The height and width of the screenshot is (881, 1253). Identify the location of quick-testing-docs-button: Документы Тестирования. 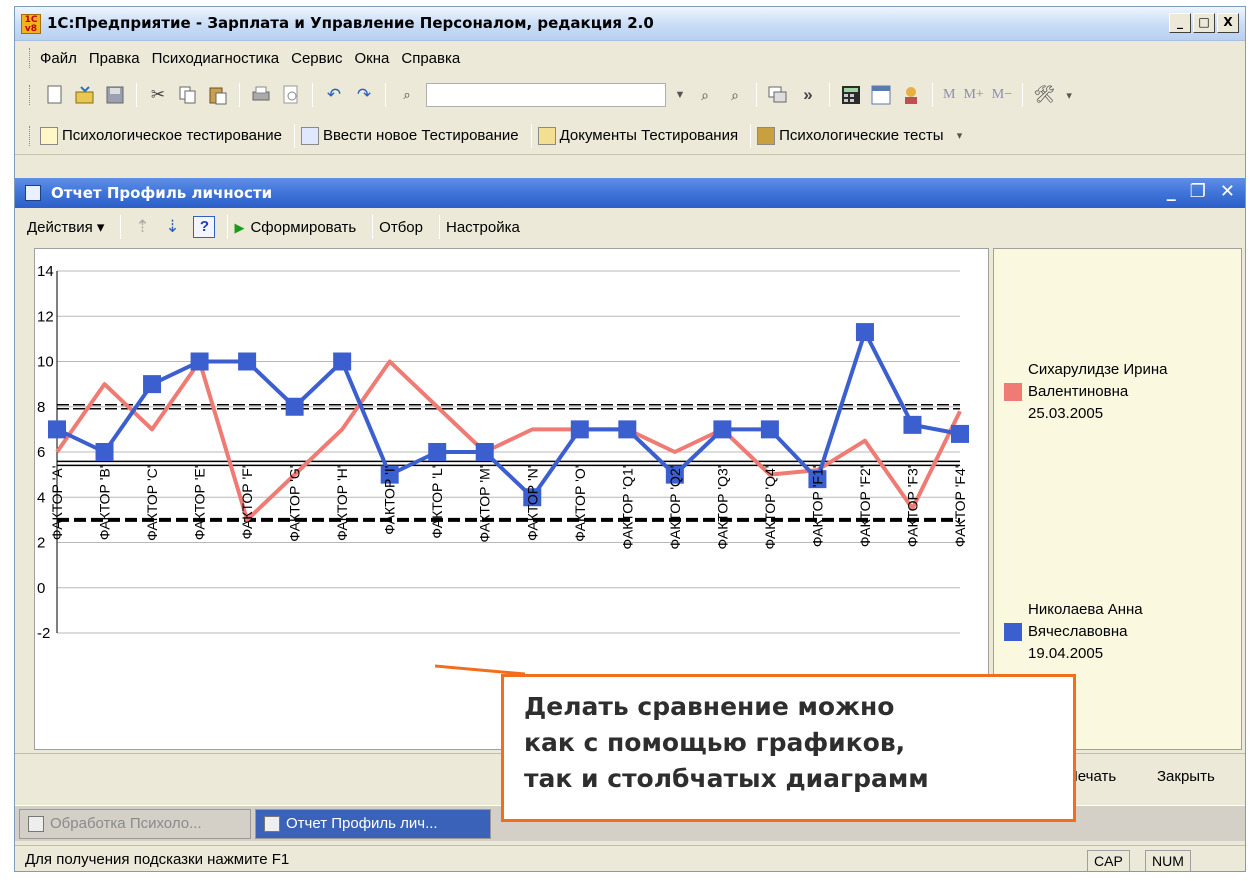
(638, 135).